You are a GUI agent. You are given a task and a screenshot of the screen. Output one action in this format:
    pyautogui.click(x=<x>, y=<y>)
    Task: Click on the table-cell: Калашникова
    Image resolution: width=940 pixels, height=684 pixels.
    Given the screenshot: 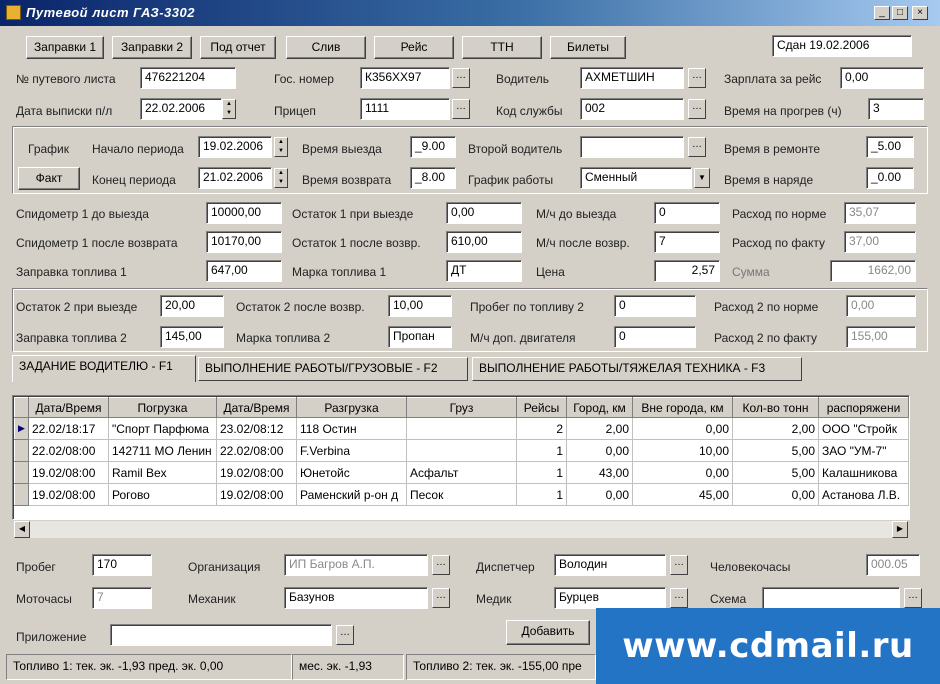 What is the action you would take?
    pyautogui.click(x=863, y=472)
    